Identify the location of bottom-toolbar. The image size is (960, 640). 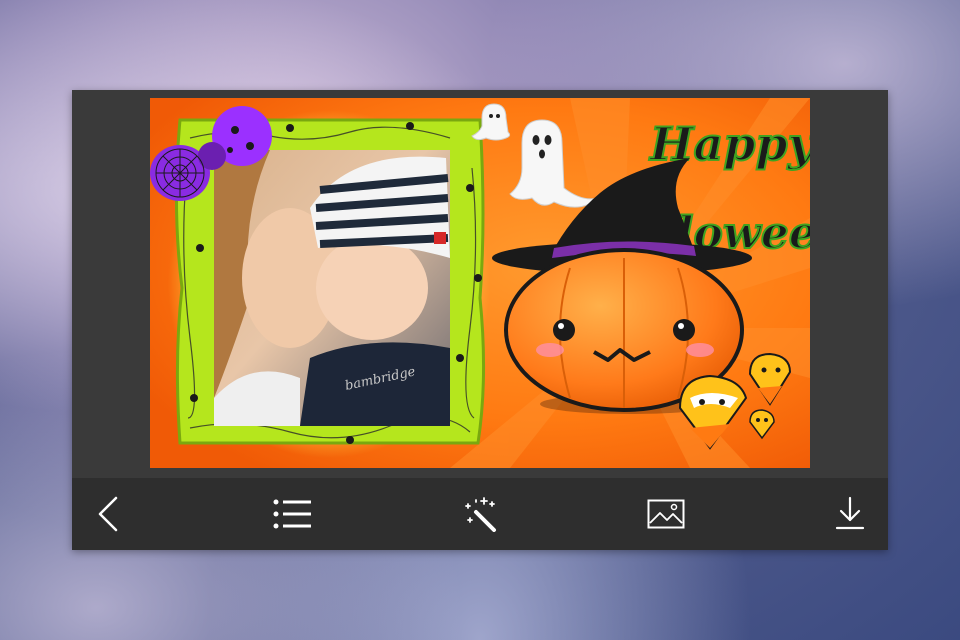
(480, 514).